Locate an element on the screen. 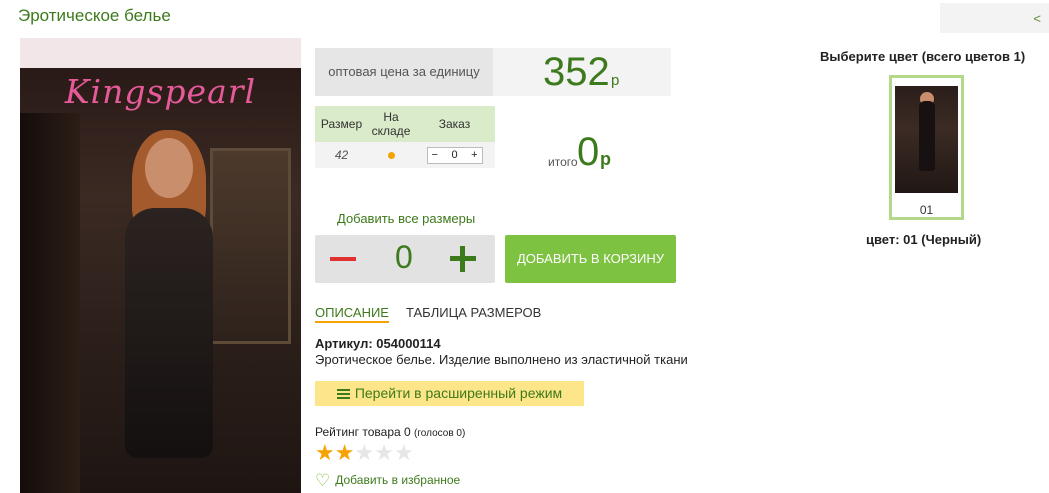 The height and width of the screenshot is (493, 1049). in-stock-dot-icon is located at coordinates (391, 155).